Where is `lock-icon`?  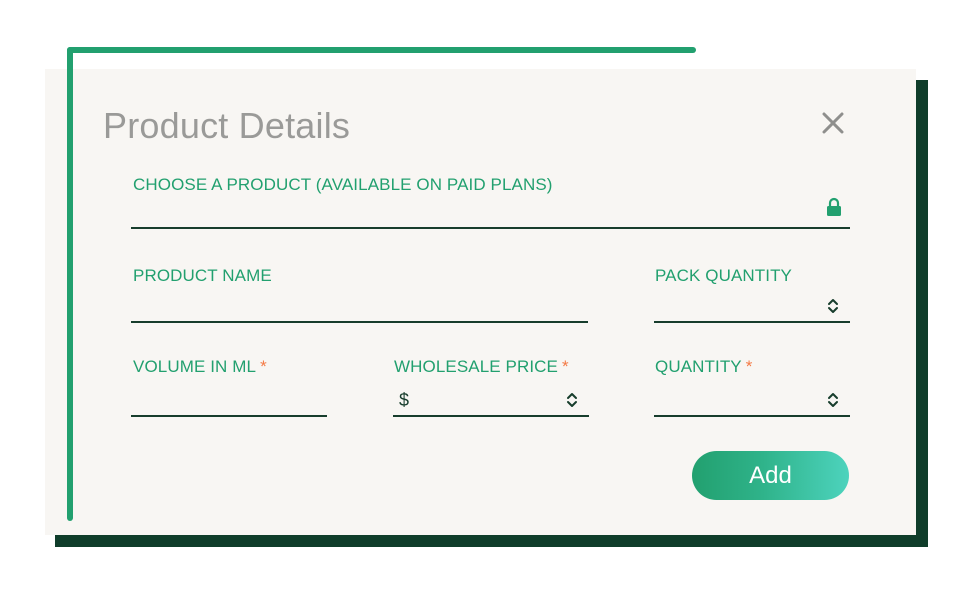
lock-icon is located at coordinates (834, 206).